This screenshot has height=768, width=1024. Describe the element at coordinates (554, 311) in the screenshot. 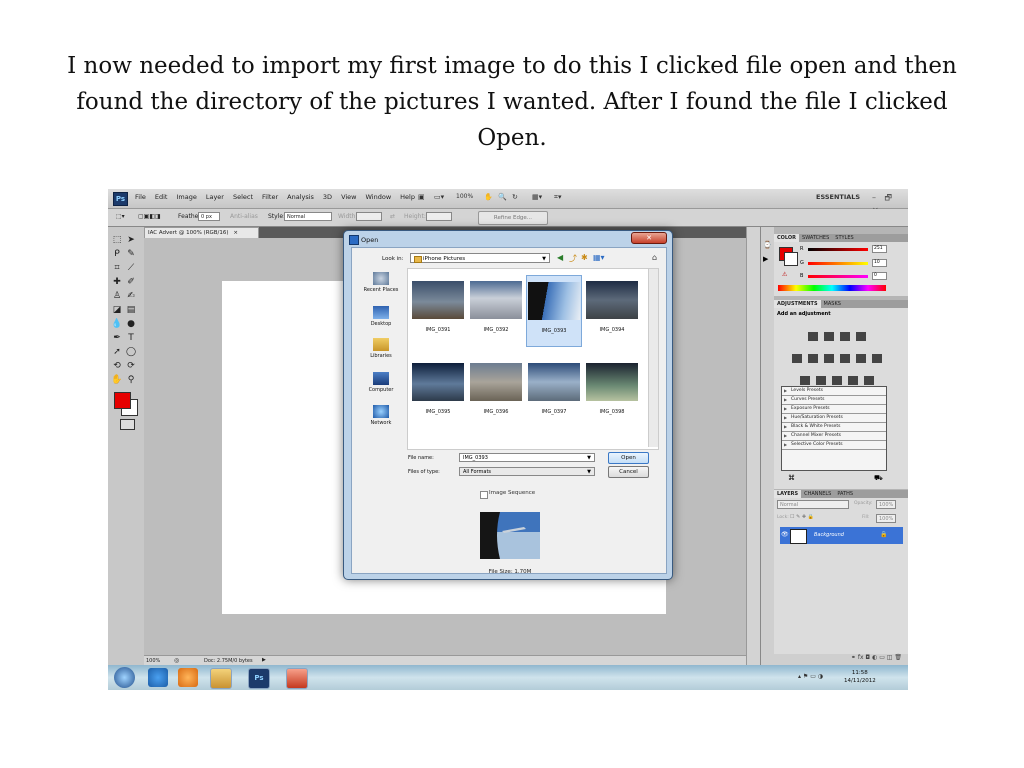

I see `file-tile-selected: IMG_0393` at that location.